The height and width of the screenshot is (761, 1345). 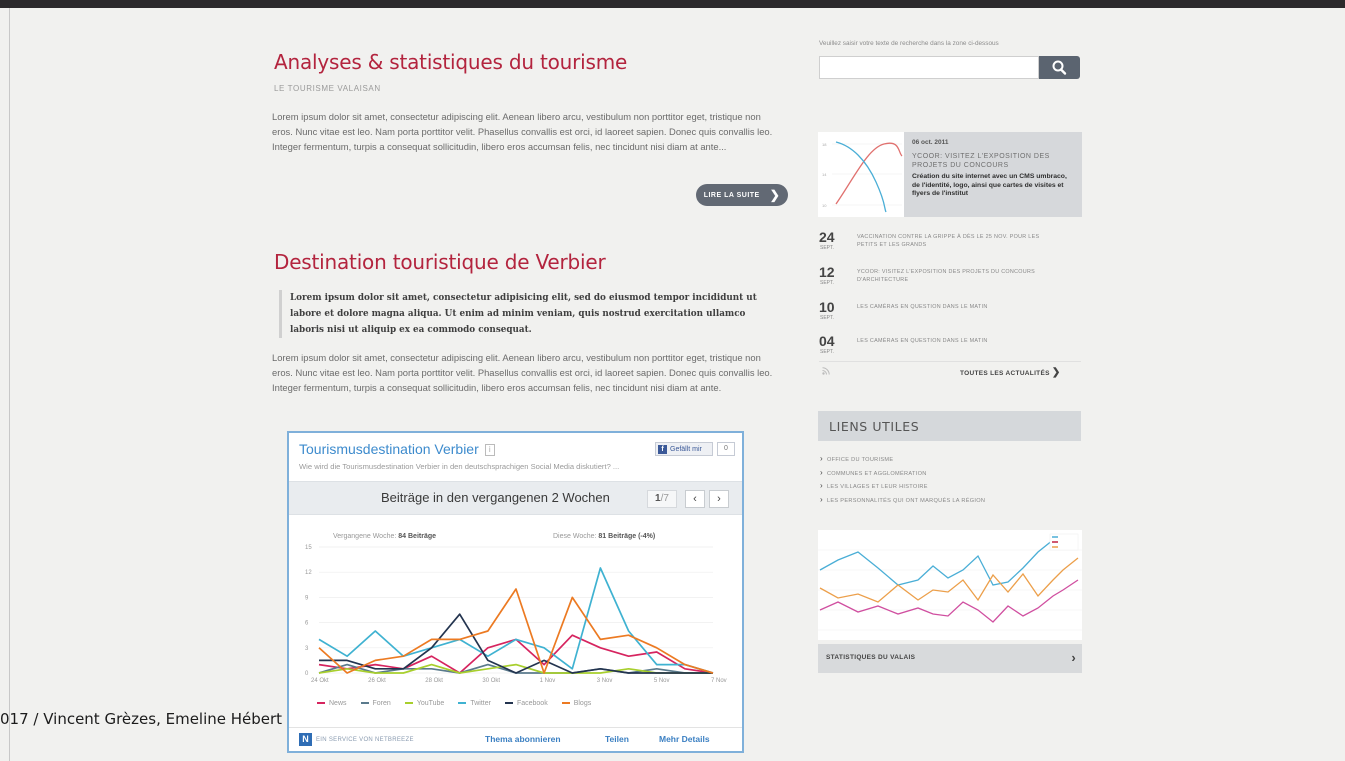 What do you see at coordinates (480, 703) in the screenshot?
I see `legend-label: Twitter` at bounding box center [480, 703].